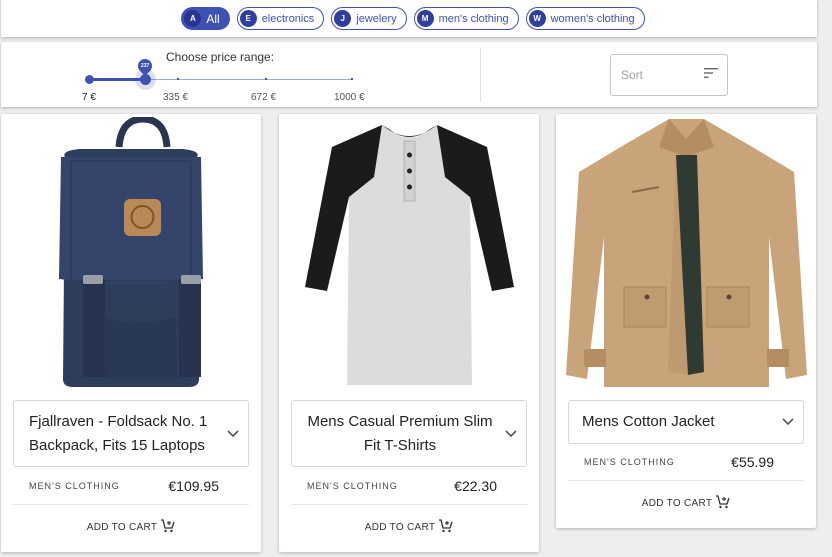  I want to click on sort-icon, so click(711, 75).